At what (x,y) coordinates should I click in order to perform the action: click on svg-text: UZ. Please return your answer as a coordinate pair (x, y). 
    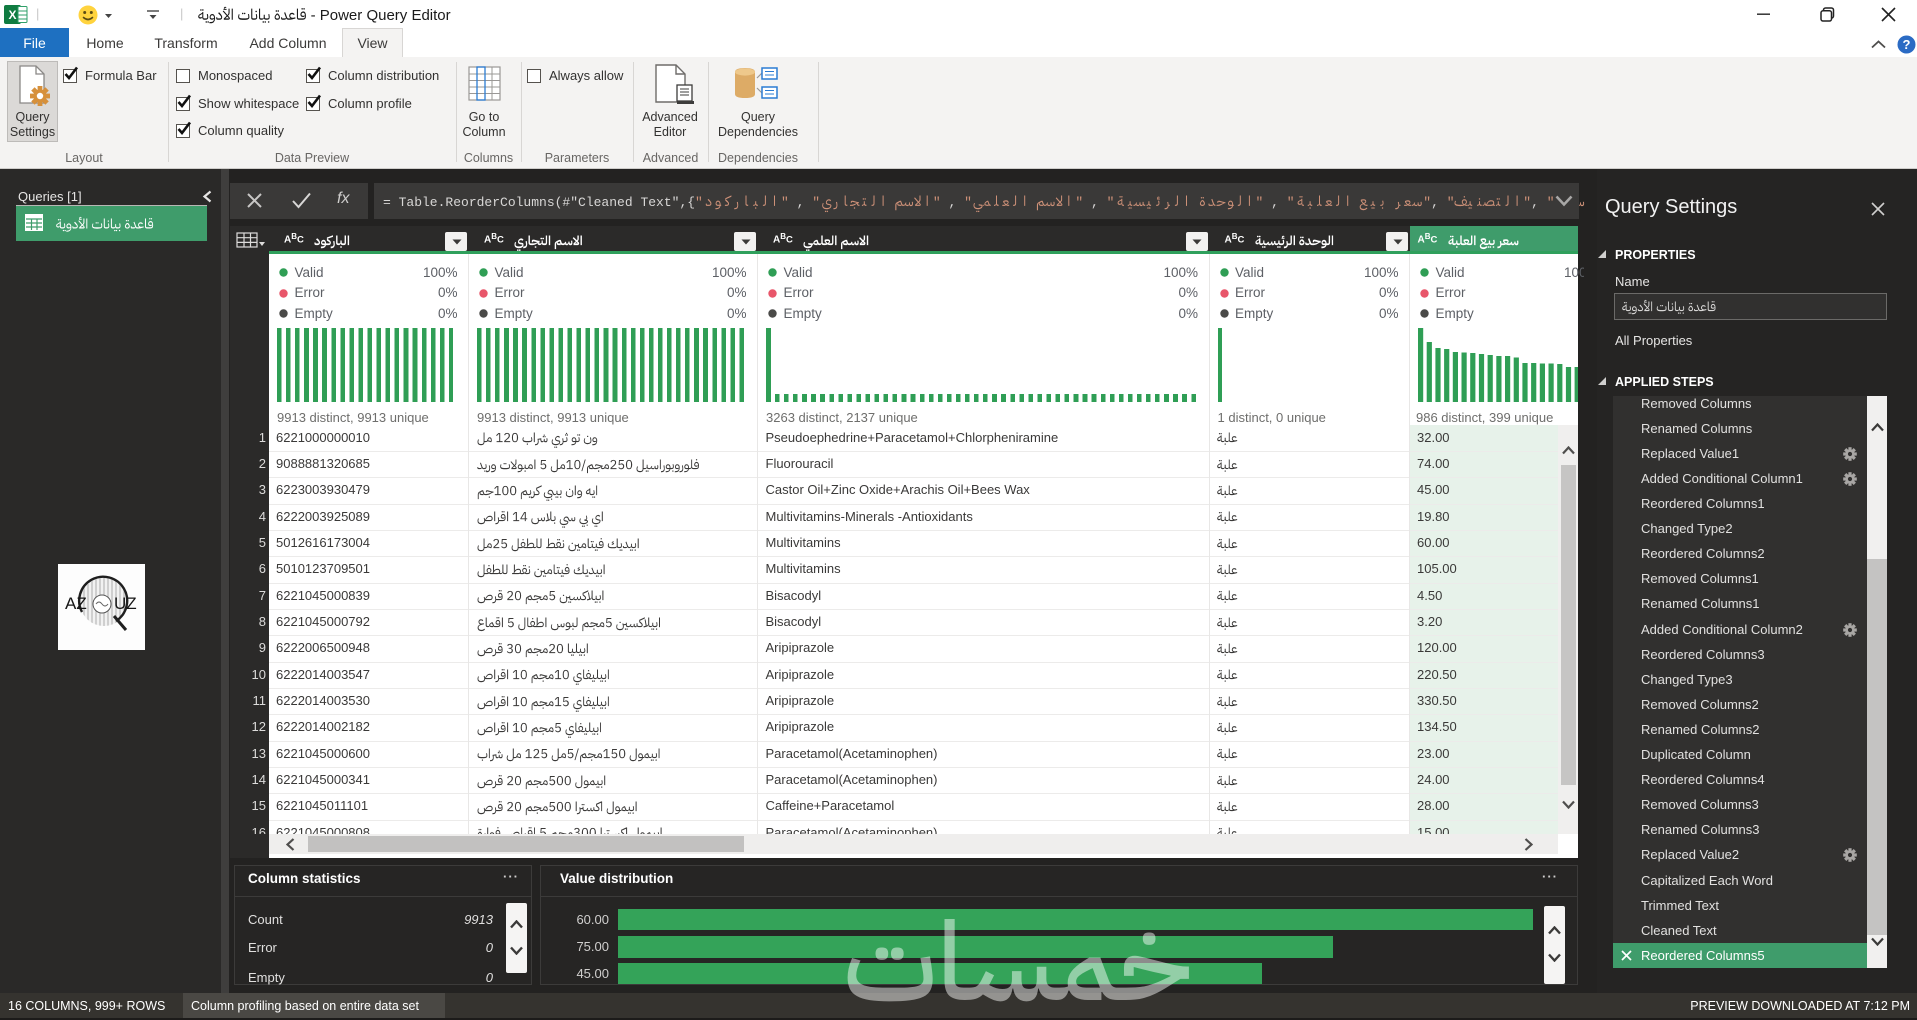
    Looking at the image, I should click on (125, 603).